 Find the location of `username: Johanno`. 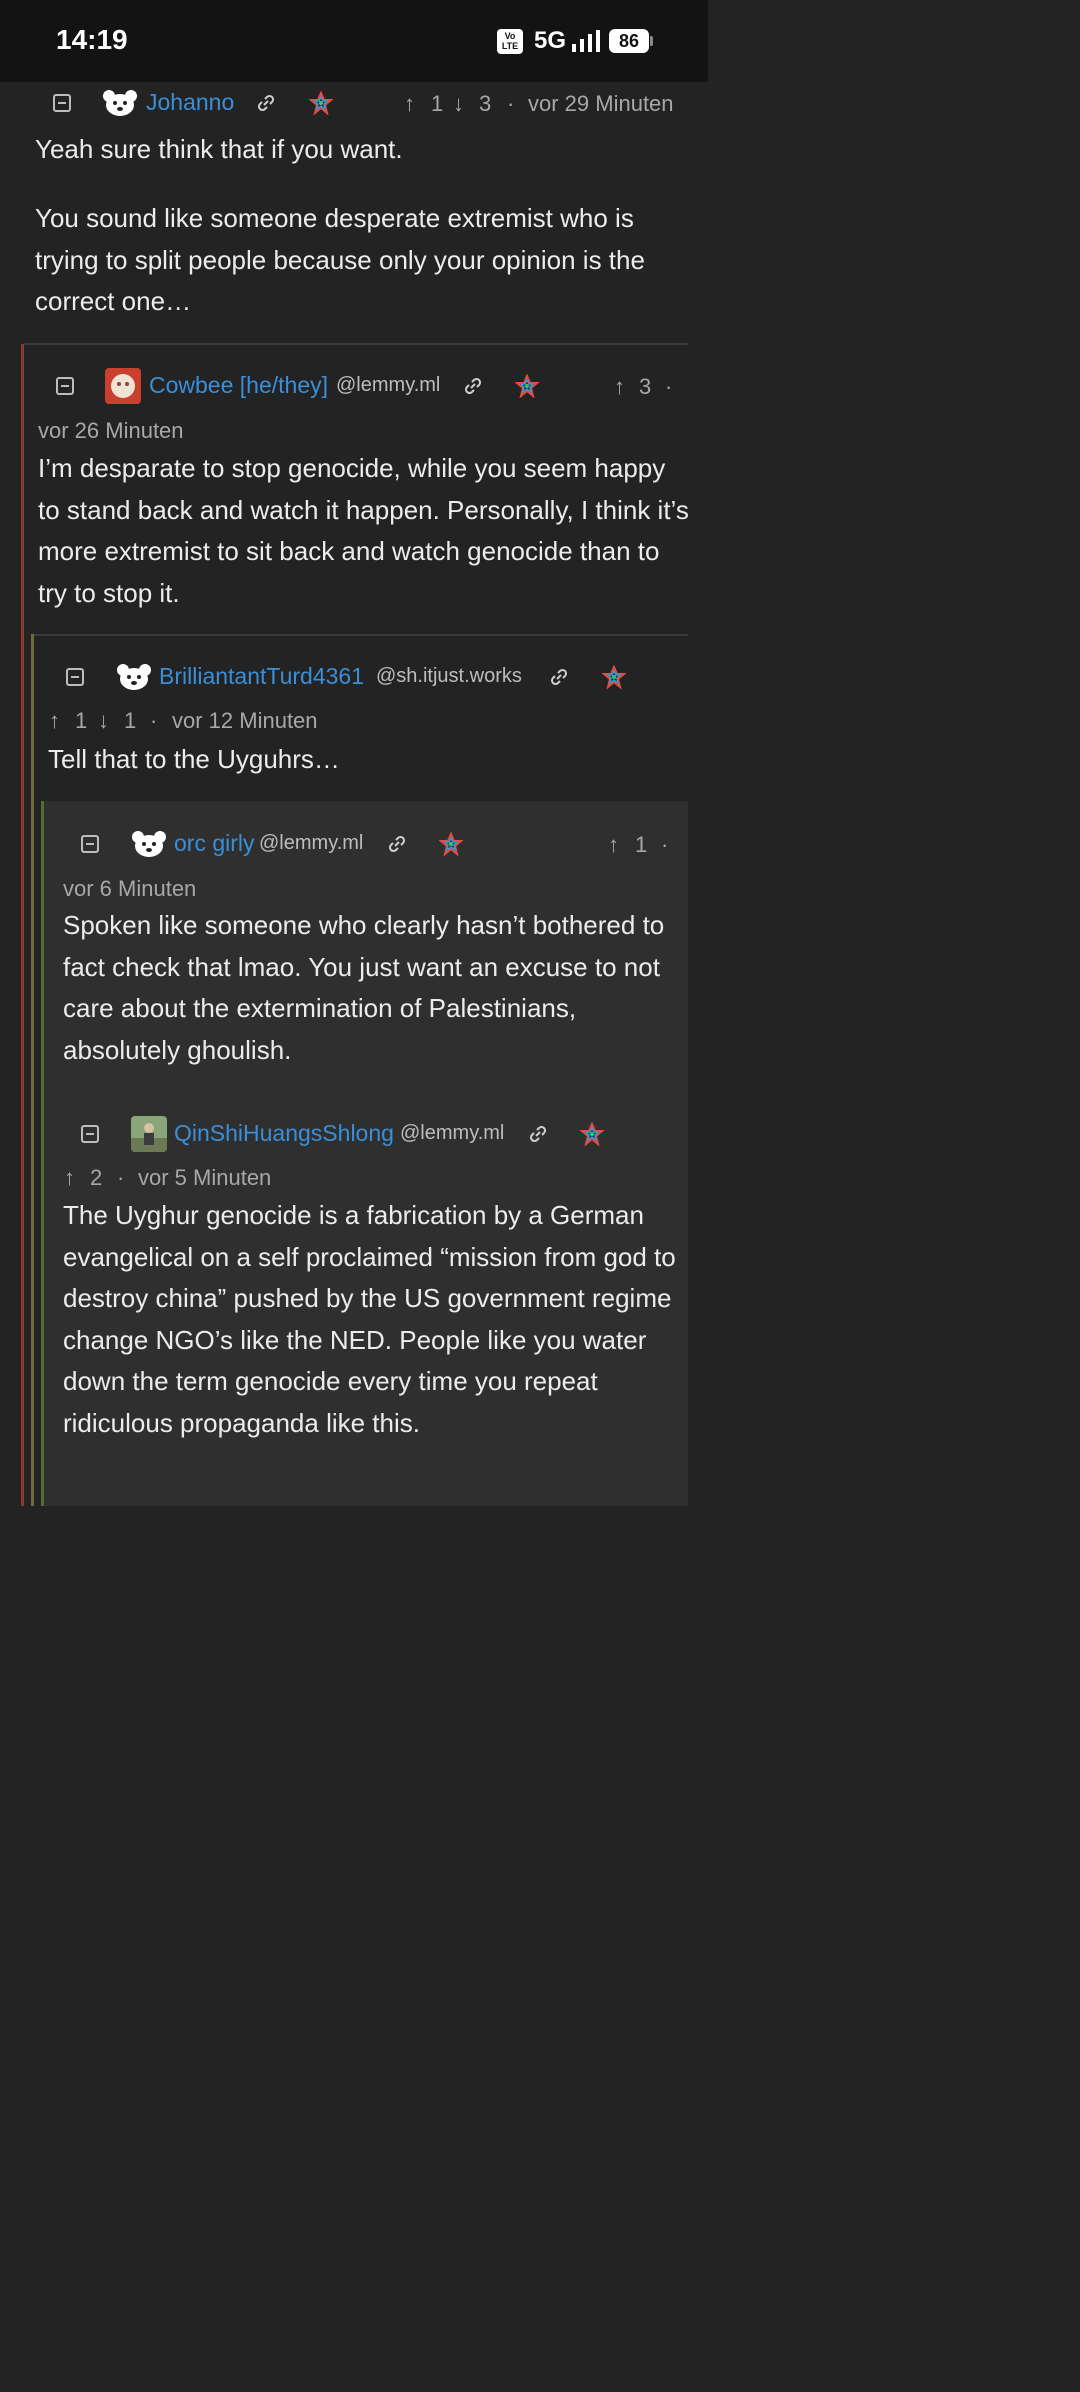

username: Johanno is located at coordinates (190, 102).